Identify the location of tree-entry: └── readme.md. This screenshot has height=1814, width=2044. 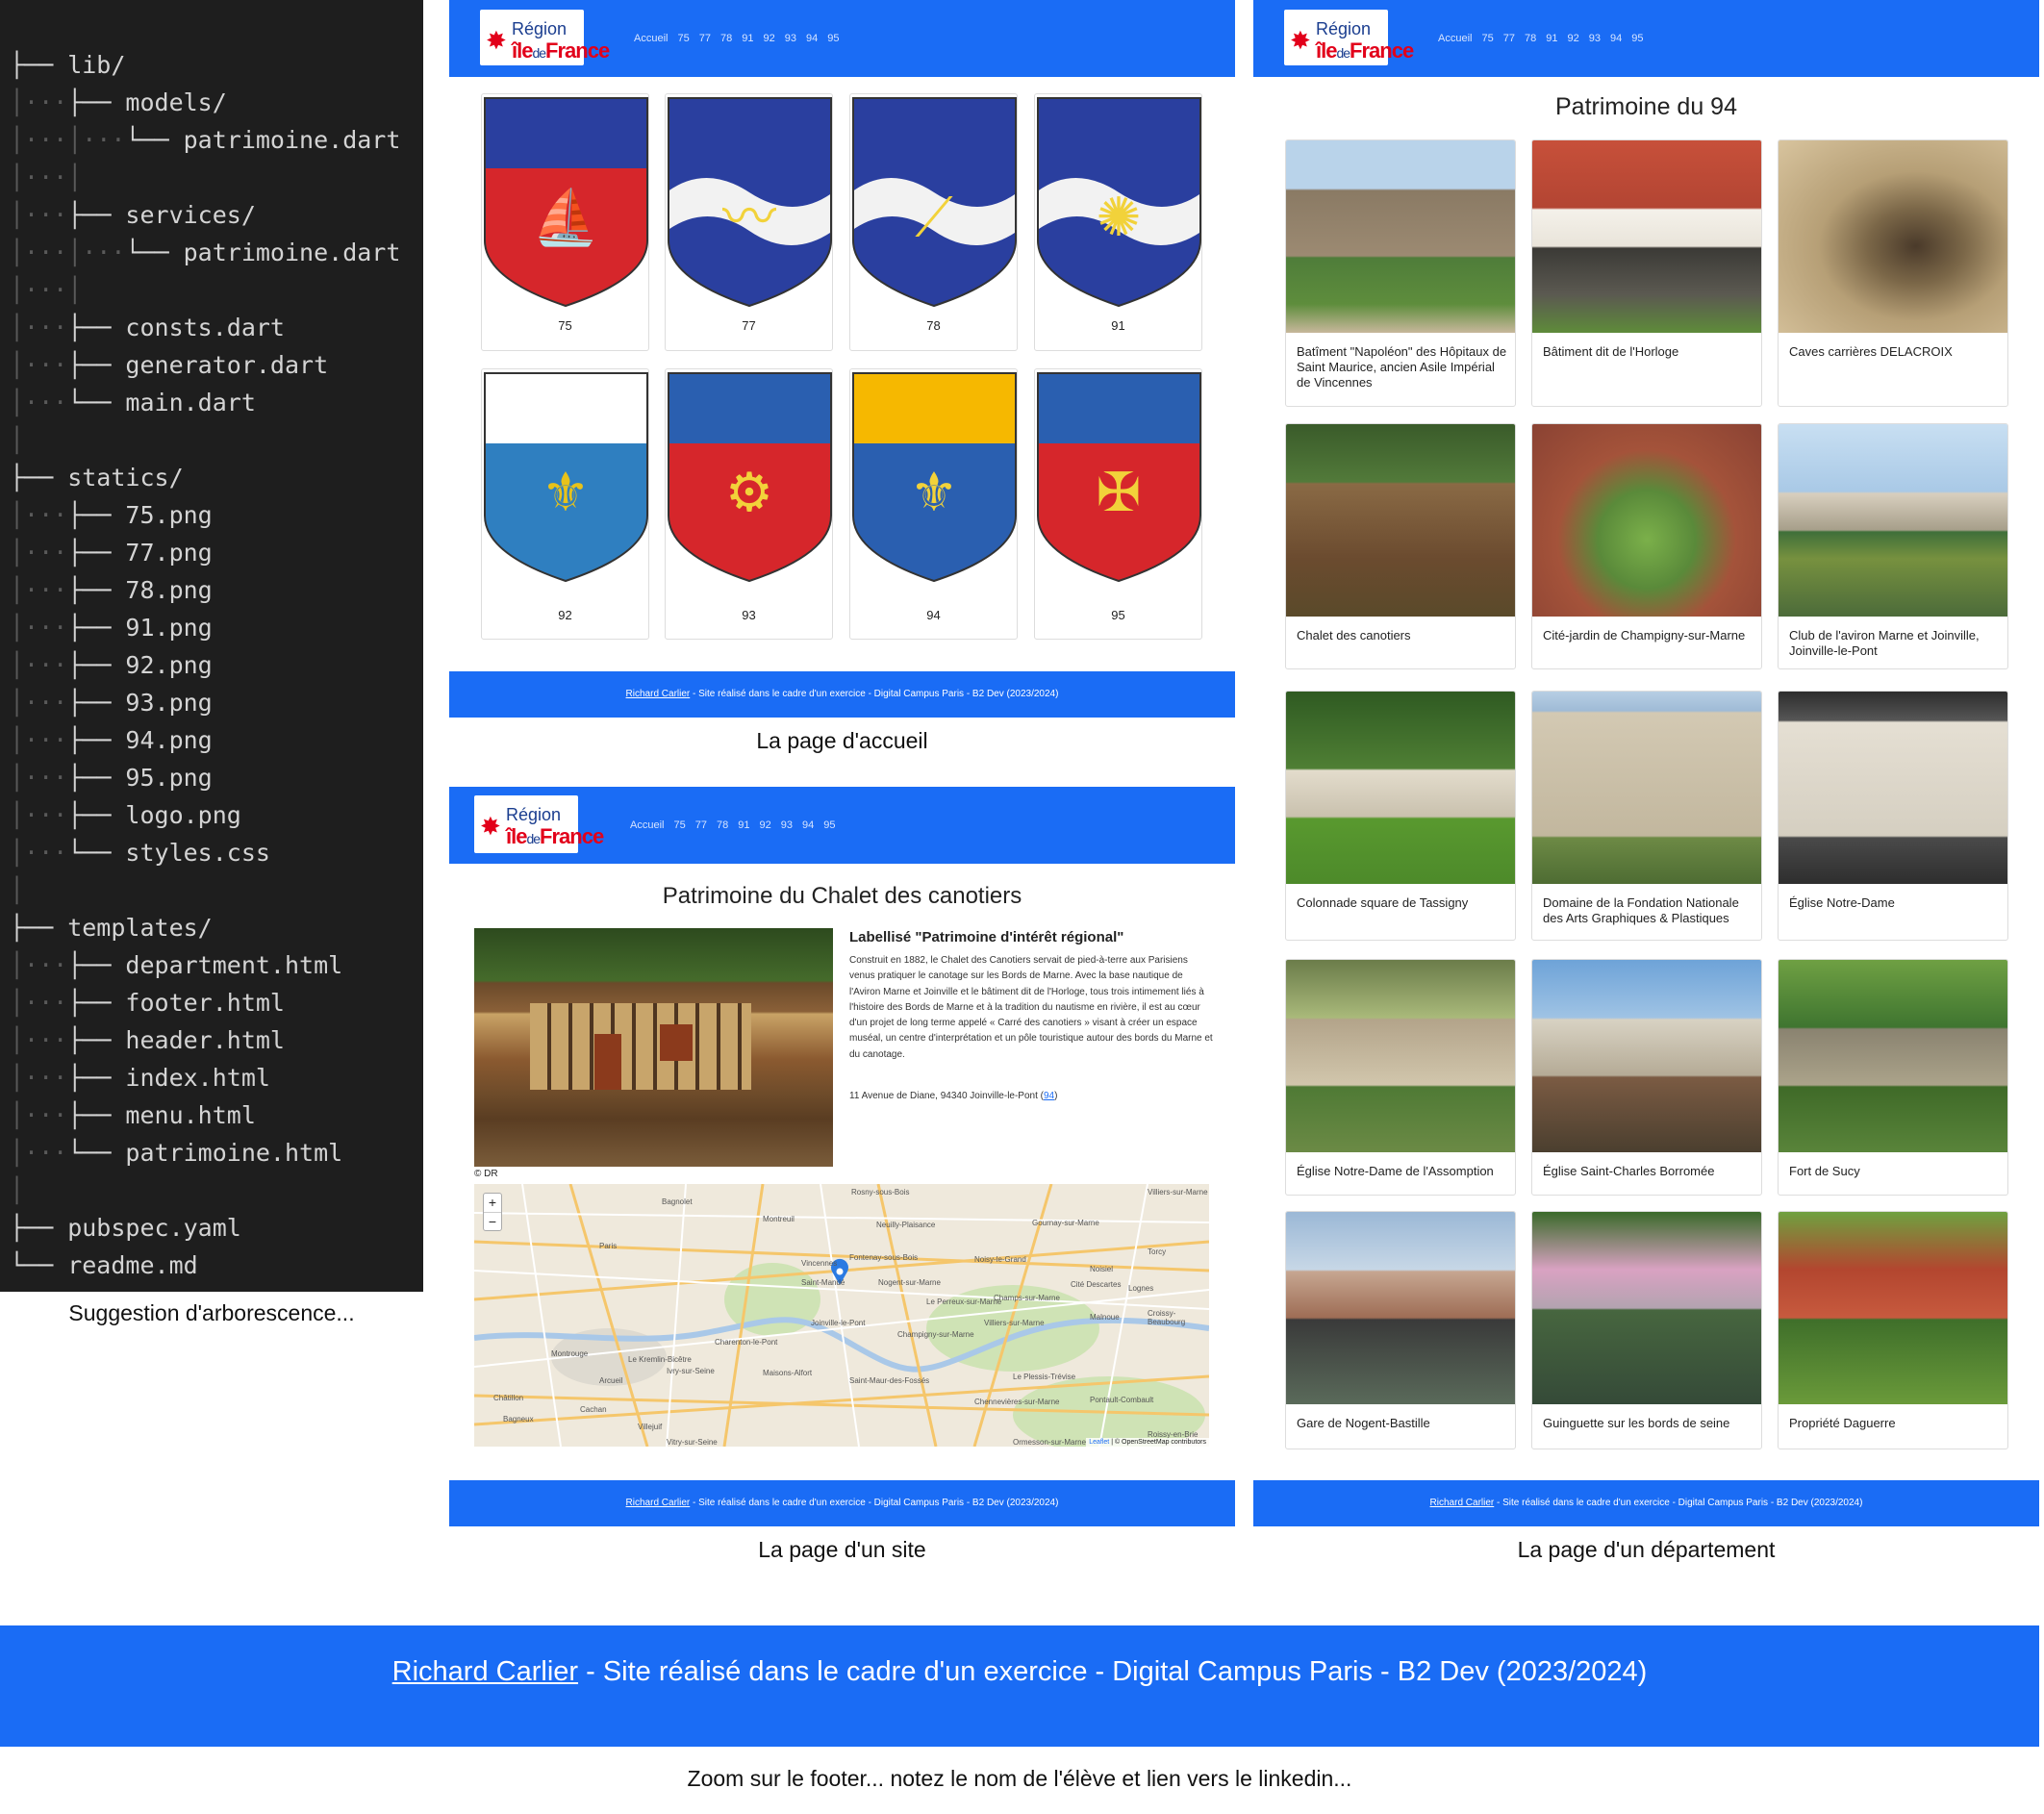
(104, 1265).